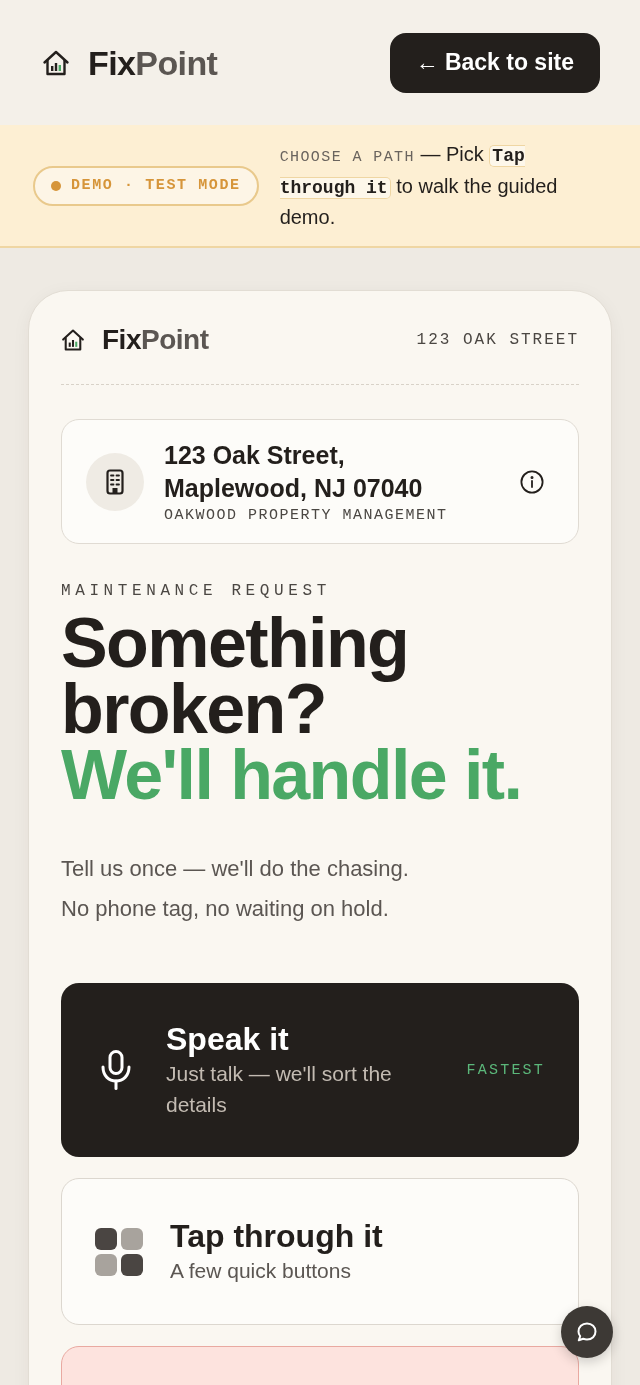 This screenshot has width=640, height=1385. Describe the element at coordinates (56, 185) in the screenshot. I see `status-dot-icon` at that location.